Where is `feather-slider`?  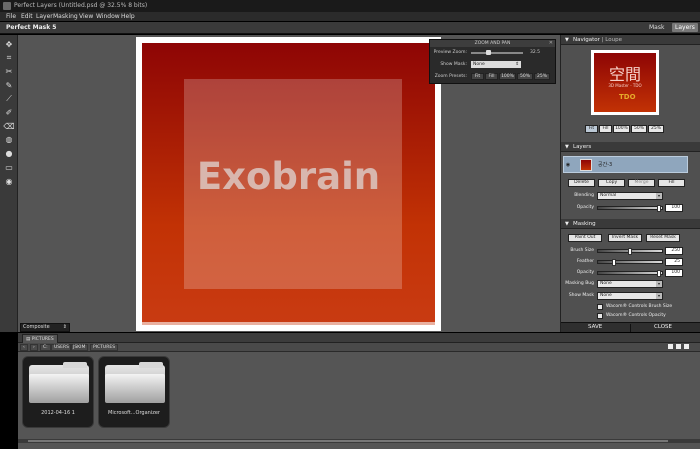 feather-slider is located at coordinates (630, 262).